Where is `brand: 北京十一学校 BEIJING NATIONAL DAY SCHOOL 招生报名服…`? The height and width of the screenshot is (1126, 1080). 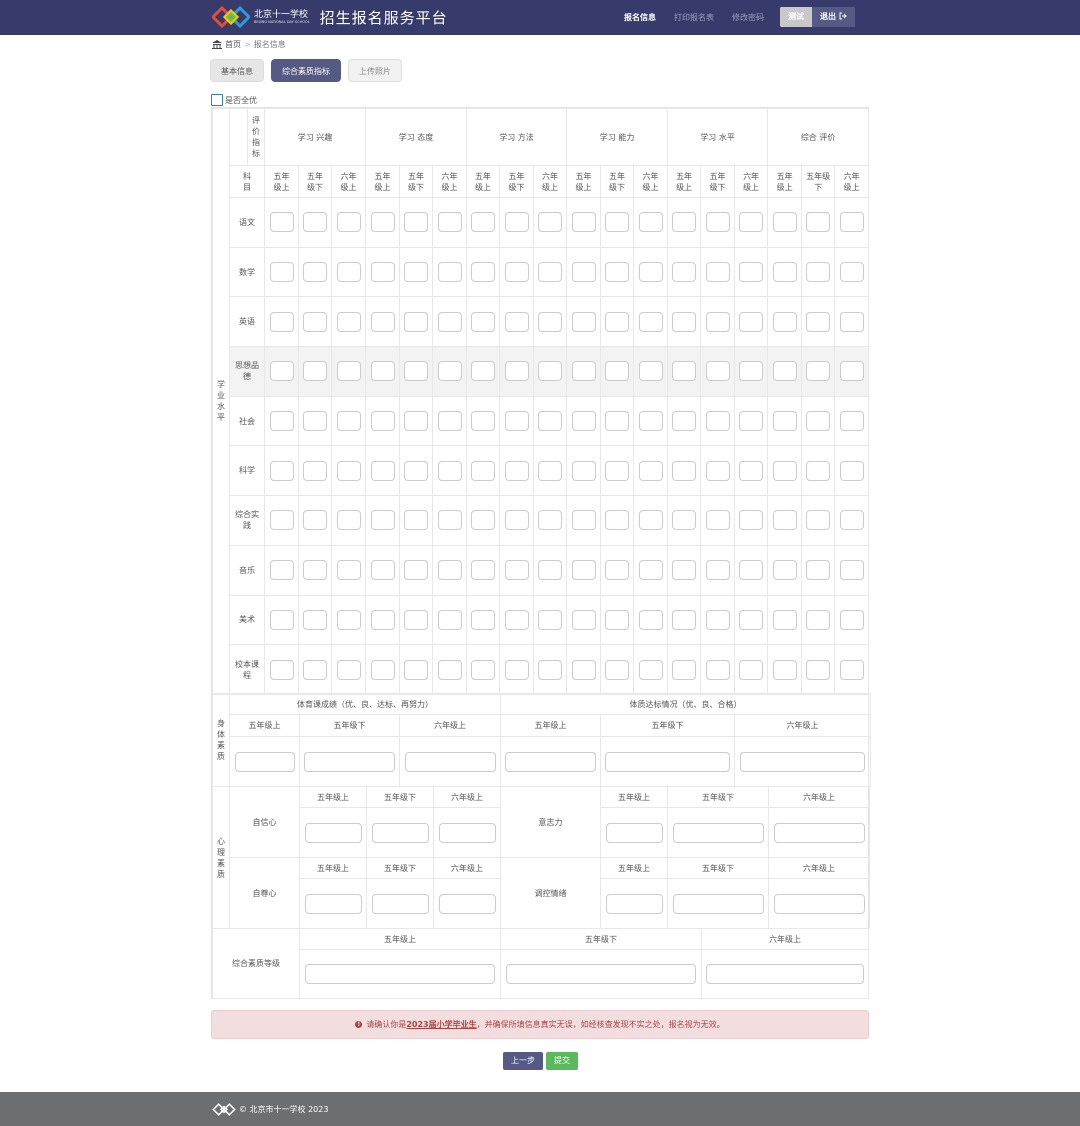 brand: 北京十一学校 BEIJING NATIONAL DAY SCHOOL 招生报名服… is located at coordinates (330, 17).